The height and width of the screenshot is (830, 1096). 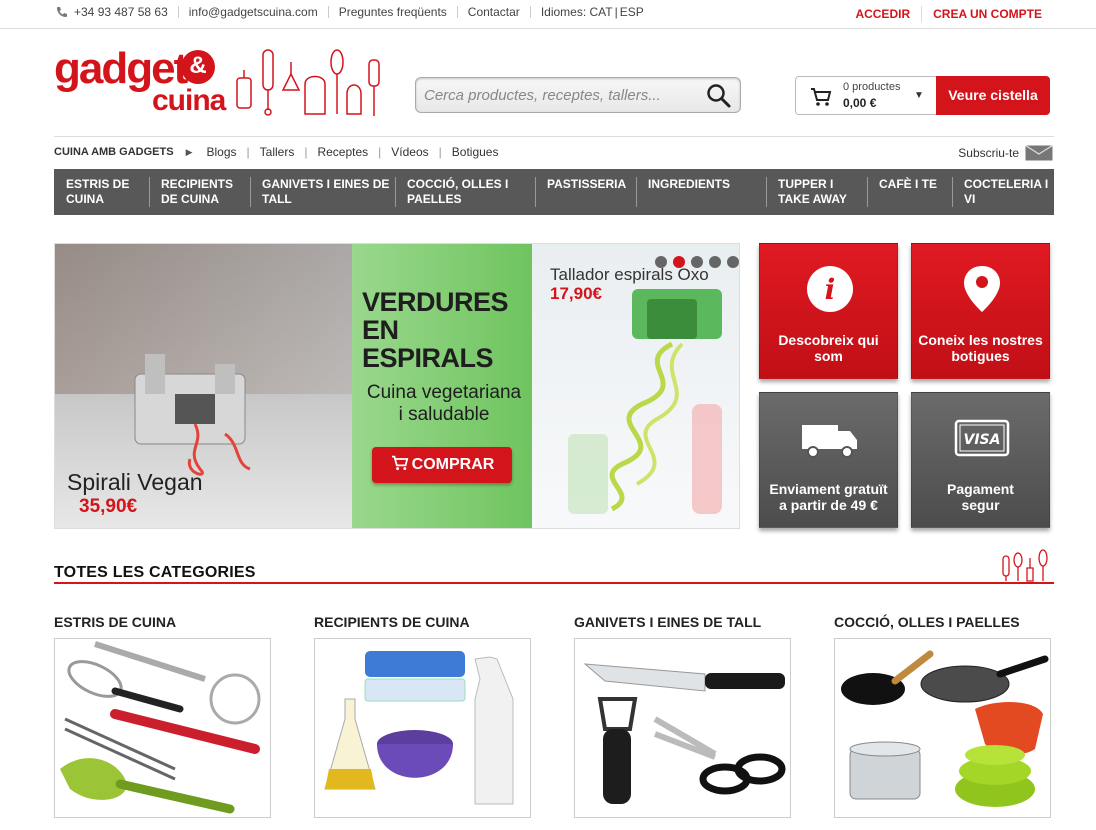 I want to click on nav-receptes: Receptes, so click(x=342, y=152).